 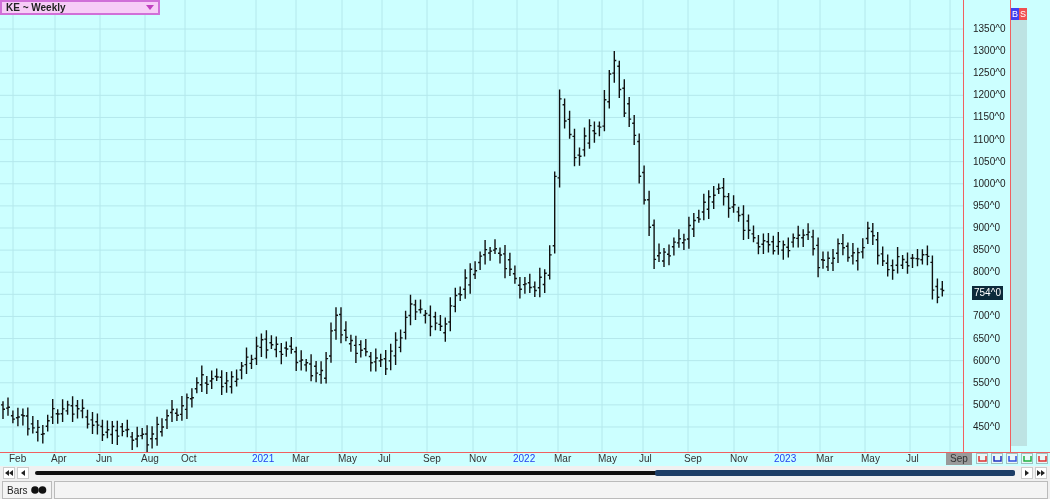 I want to click on last-price-label: 754^0, so click(x=987, y=292).